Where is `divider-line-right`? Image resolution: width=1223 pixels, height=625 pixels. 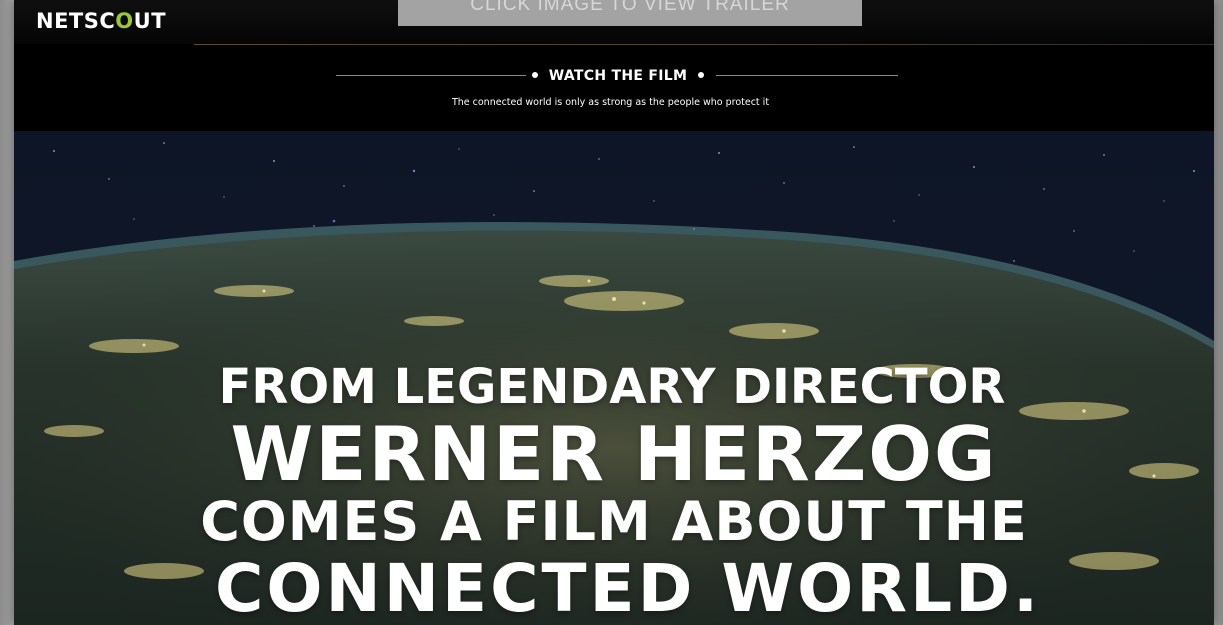
divider-line-right is located at coordinates (807, 75).